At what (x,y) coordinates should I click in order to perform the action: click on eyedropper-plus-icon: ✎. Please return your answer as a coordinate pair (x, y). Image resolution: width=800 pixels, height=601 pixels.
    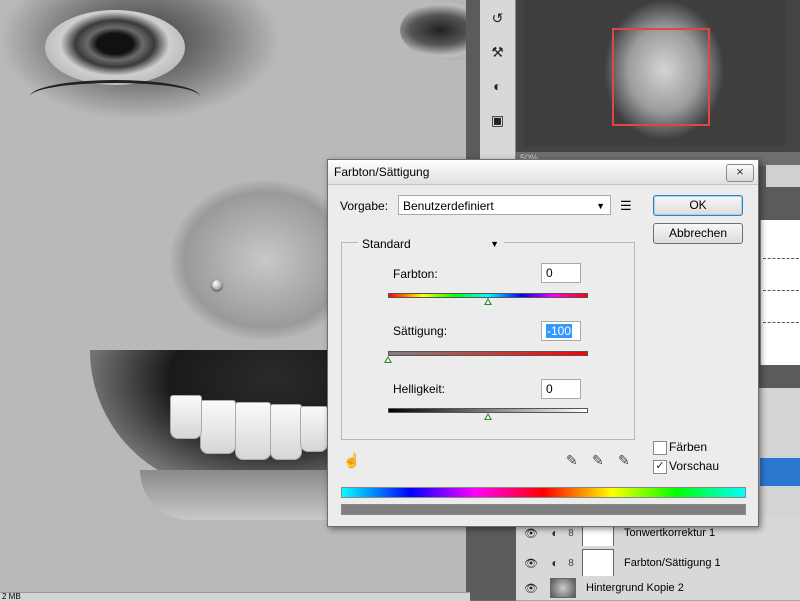
    Looking at the image, I should click on (598, 460).